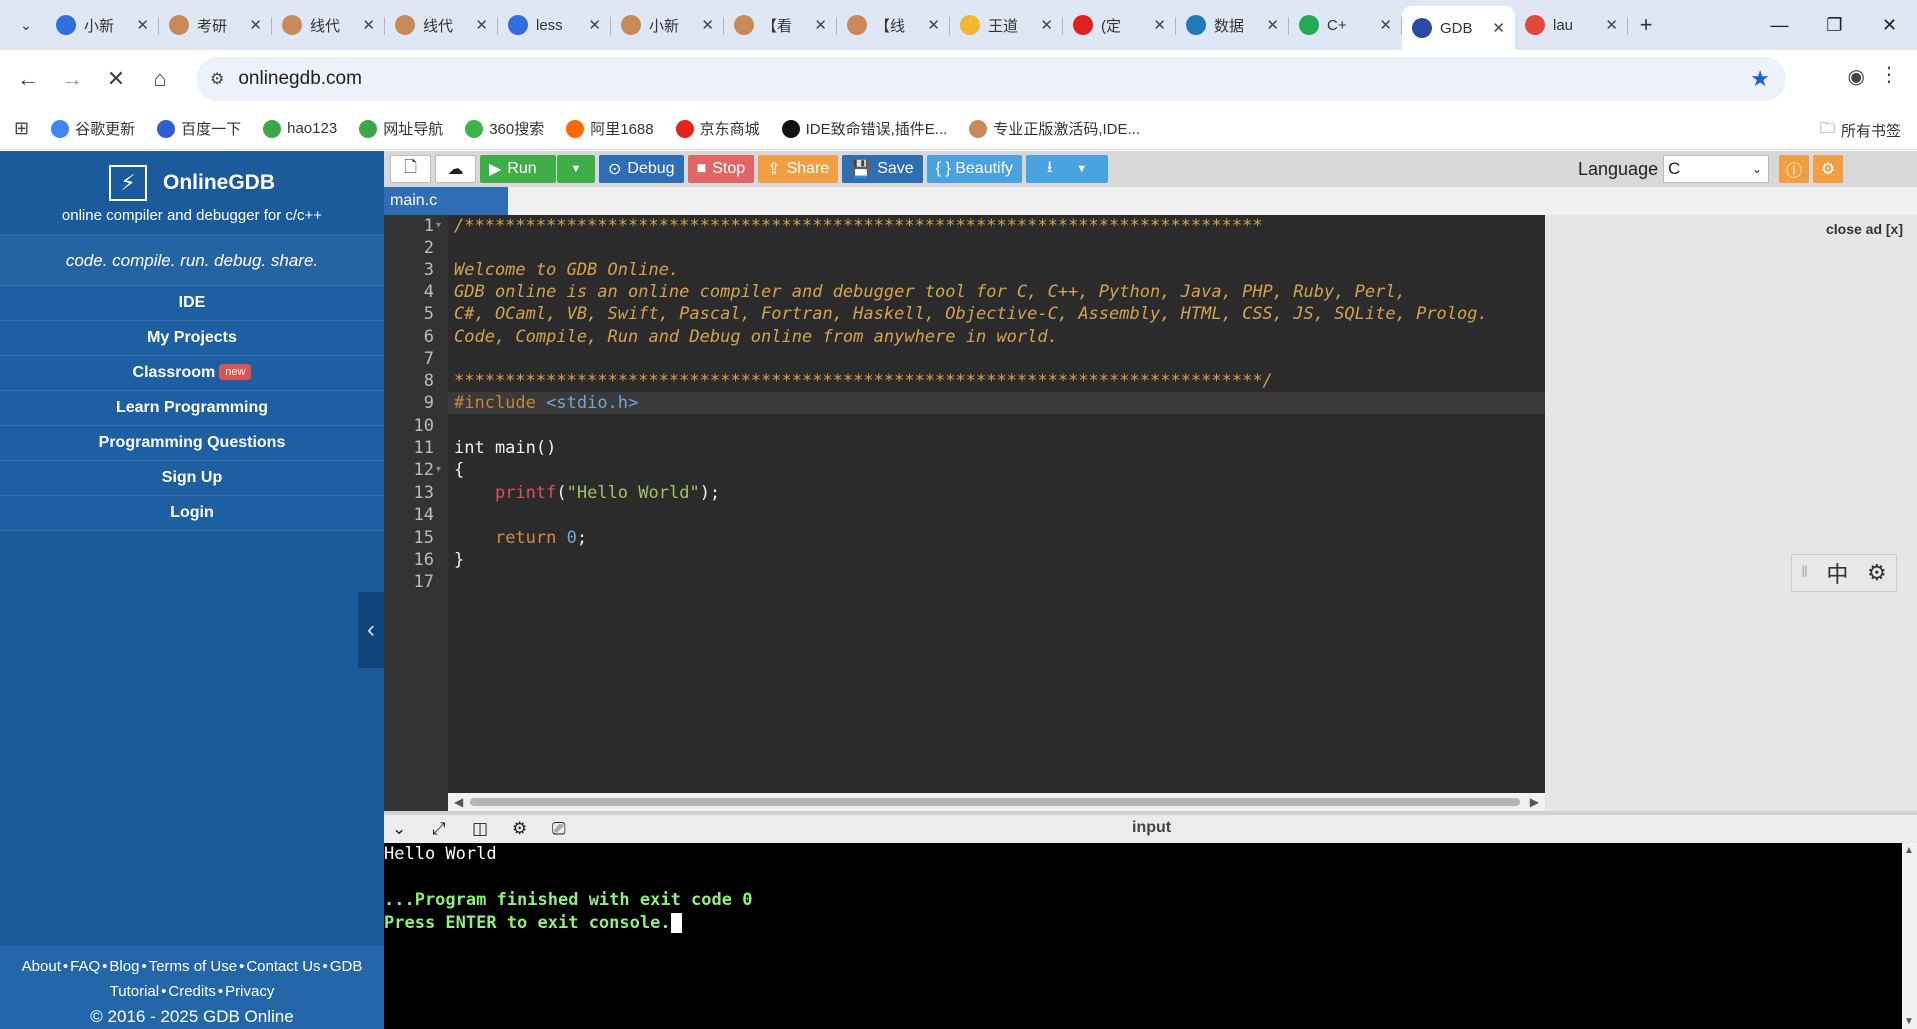  I want to click on bookmark-item: 百度一下, so click(199, 128).